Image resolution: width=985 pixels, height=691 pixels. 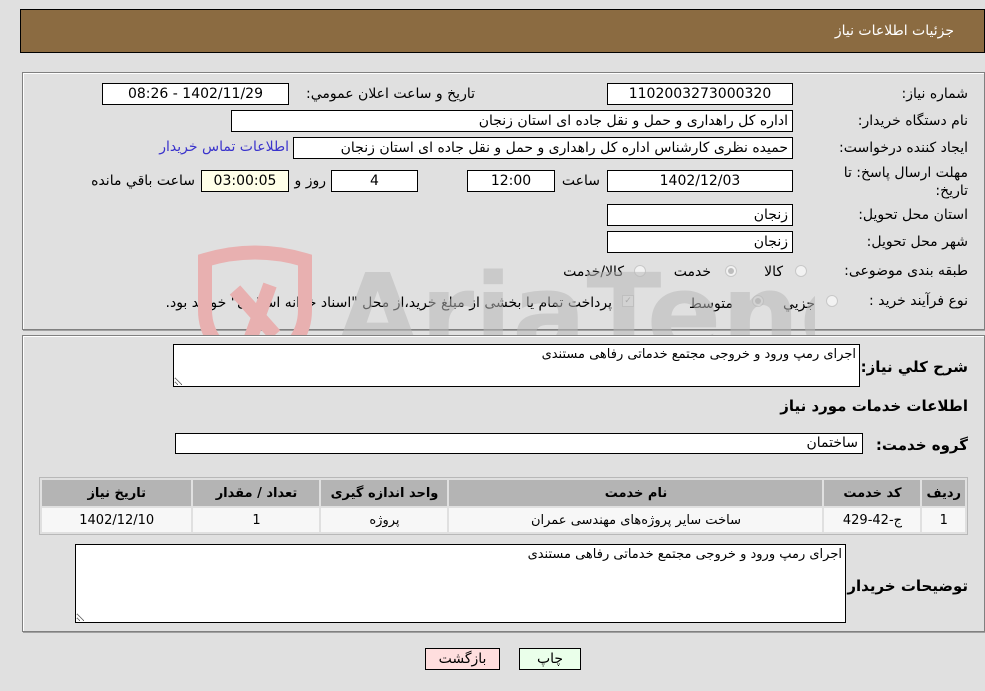 What do you see at coordinates (384, 493) in the screenshot?
I see `col-header-unit: واحد اندازه گیری` at bounding box center [384, 493].